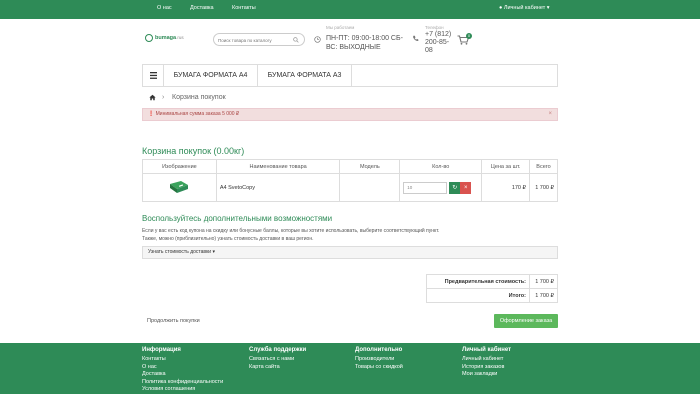  What do you see at coordinates (193, 151) in the screenshot?
I see `page-title: Корзина покупок (0.00кг)` at bounding box center [193, 151].